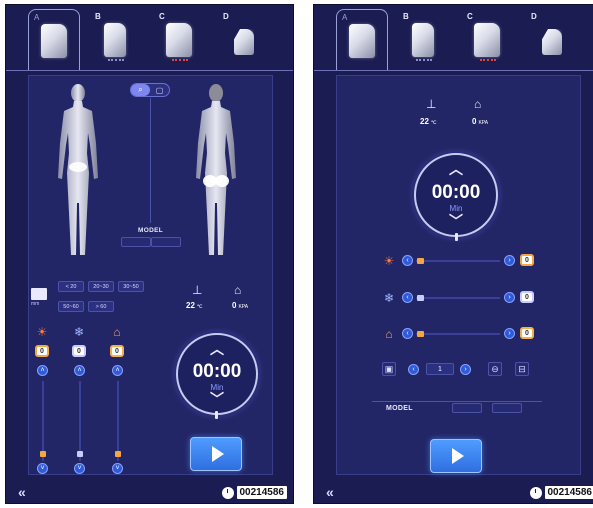  Describe the element at coordinates (35, 304) in the screenshot. I see `mm-label: mm` at that location.